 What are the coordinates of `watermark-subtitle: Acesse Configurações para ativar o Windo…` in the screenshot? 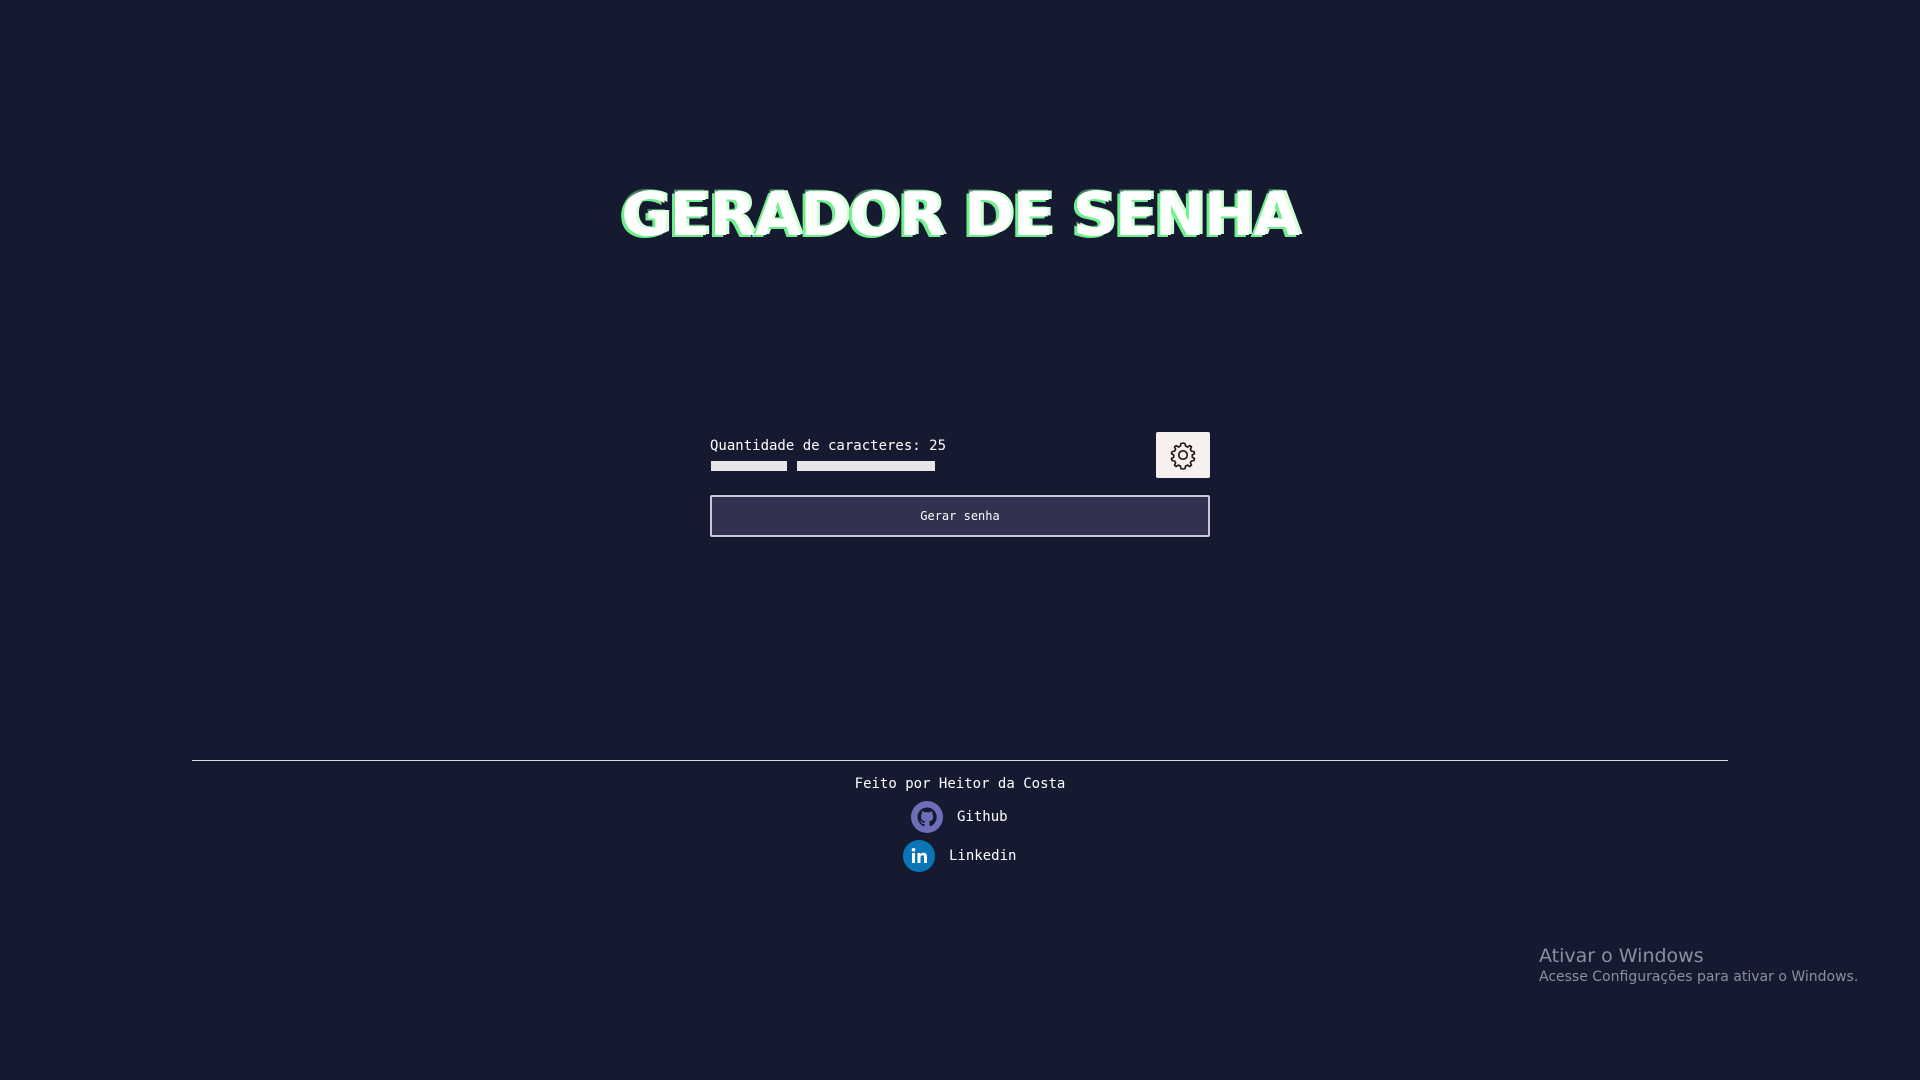 It's located at (1699, 977).